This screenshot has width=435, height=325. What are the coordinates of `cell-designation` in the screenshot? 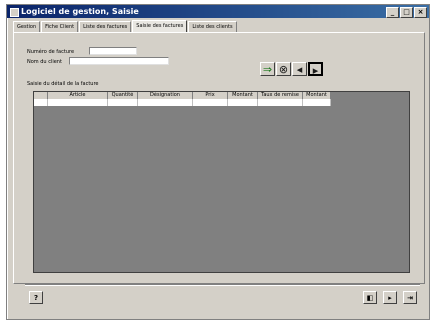 It's located at (165, 102).